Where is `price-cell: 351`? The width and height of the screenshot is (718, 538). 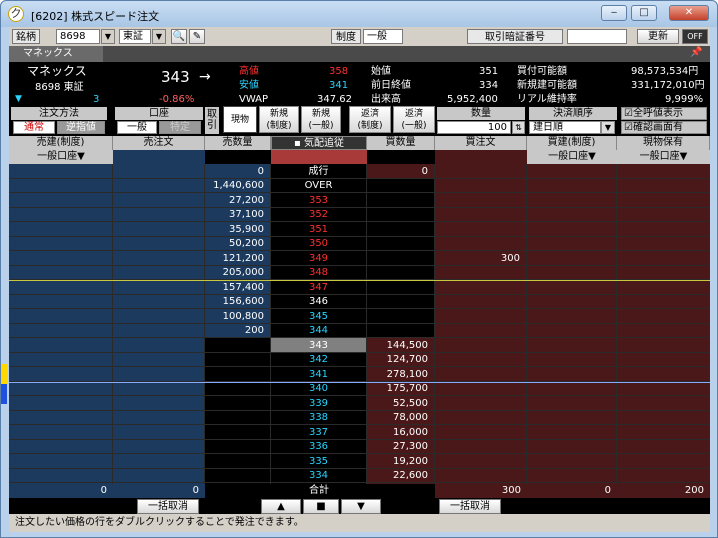
price-cell: 351 is located at coordinates (319, 229).